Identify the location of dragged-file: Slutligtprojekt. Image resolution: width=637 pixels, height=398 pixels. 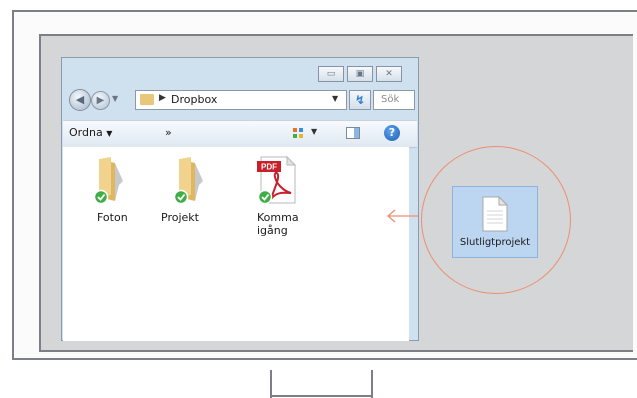
(495, 222).